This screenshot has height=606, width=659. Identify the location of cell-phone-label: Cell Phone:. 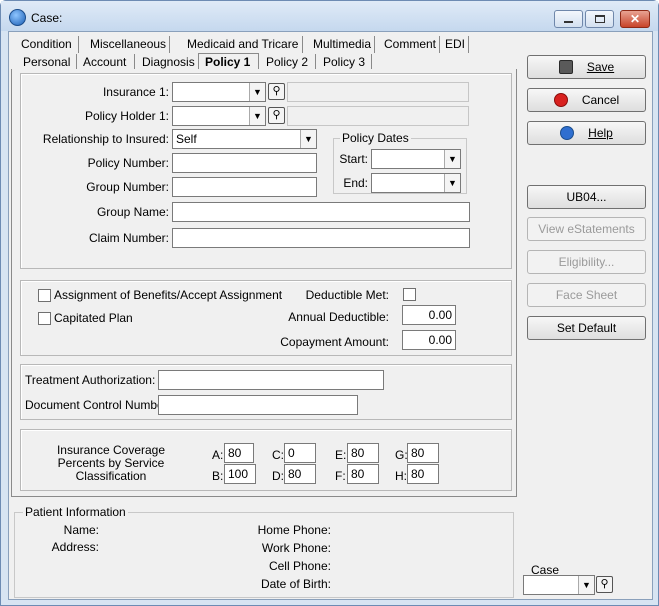
(299, 566).